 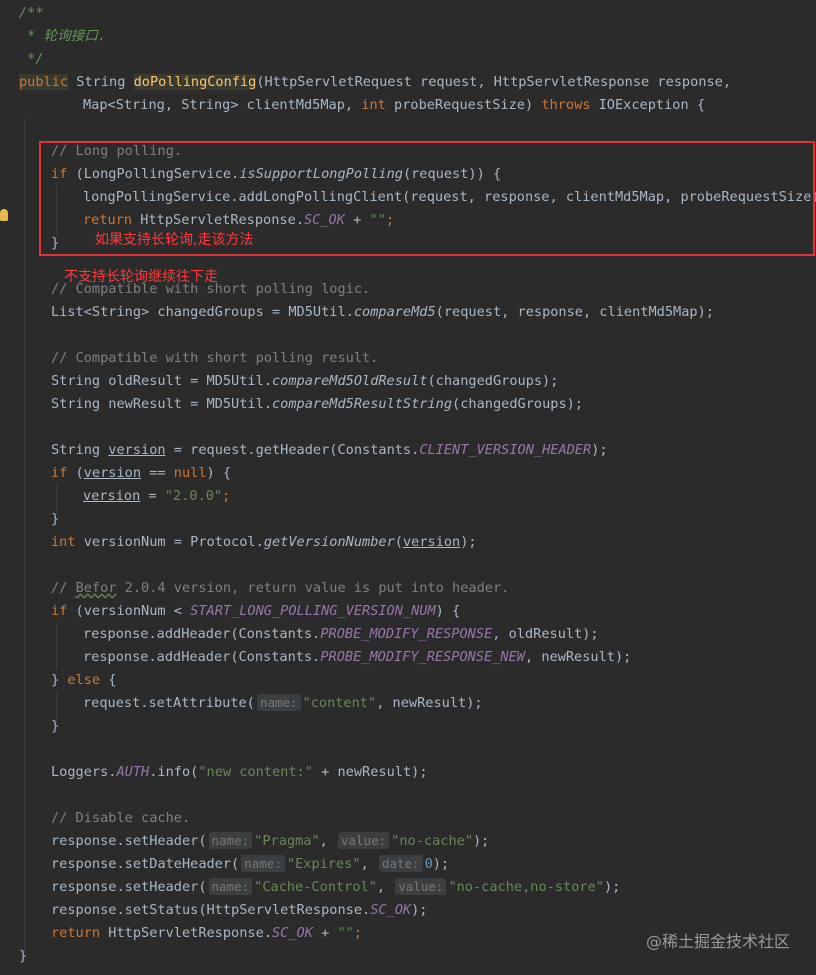 I want to click on comment: //, so click(x=63, y=588).